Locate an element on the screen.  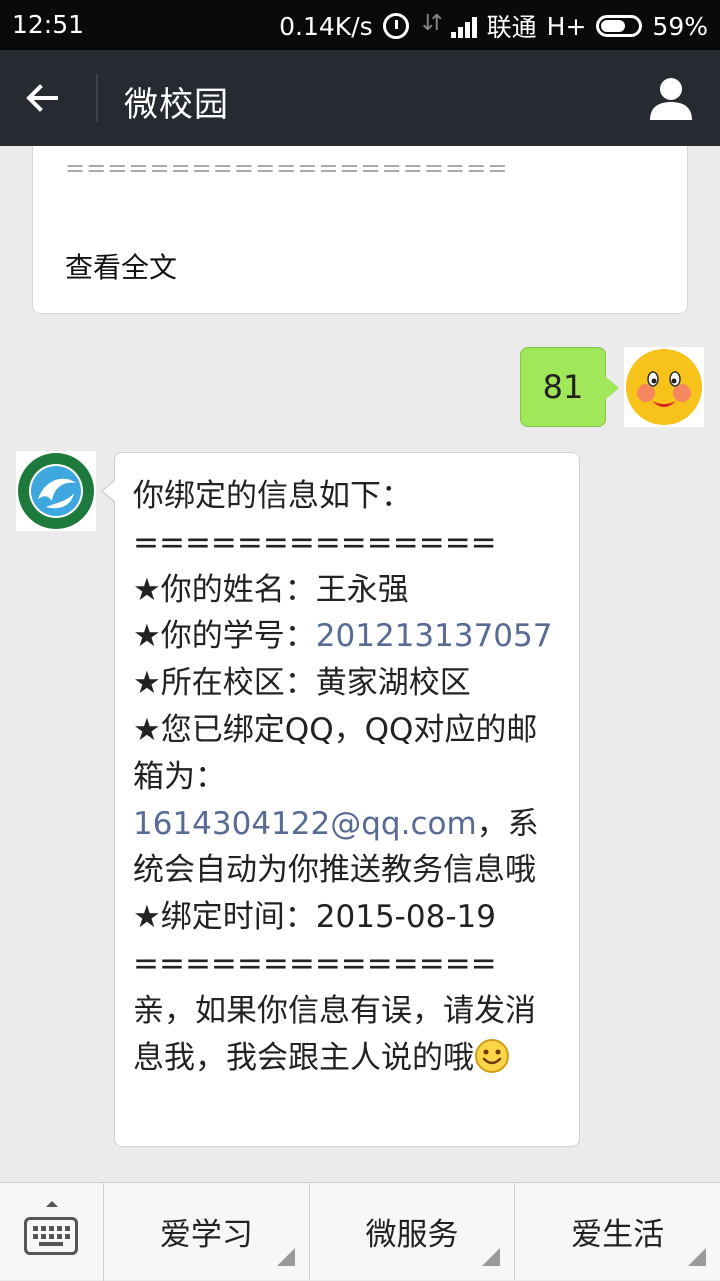
sent-message-text: 81 is located at coordinates (563, 387).